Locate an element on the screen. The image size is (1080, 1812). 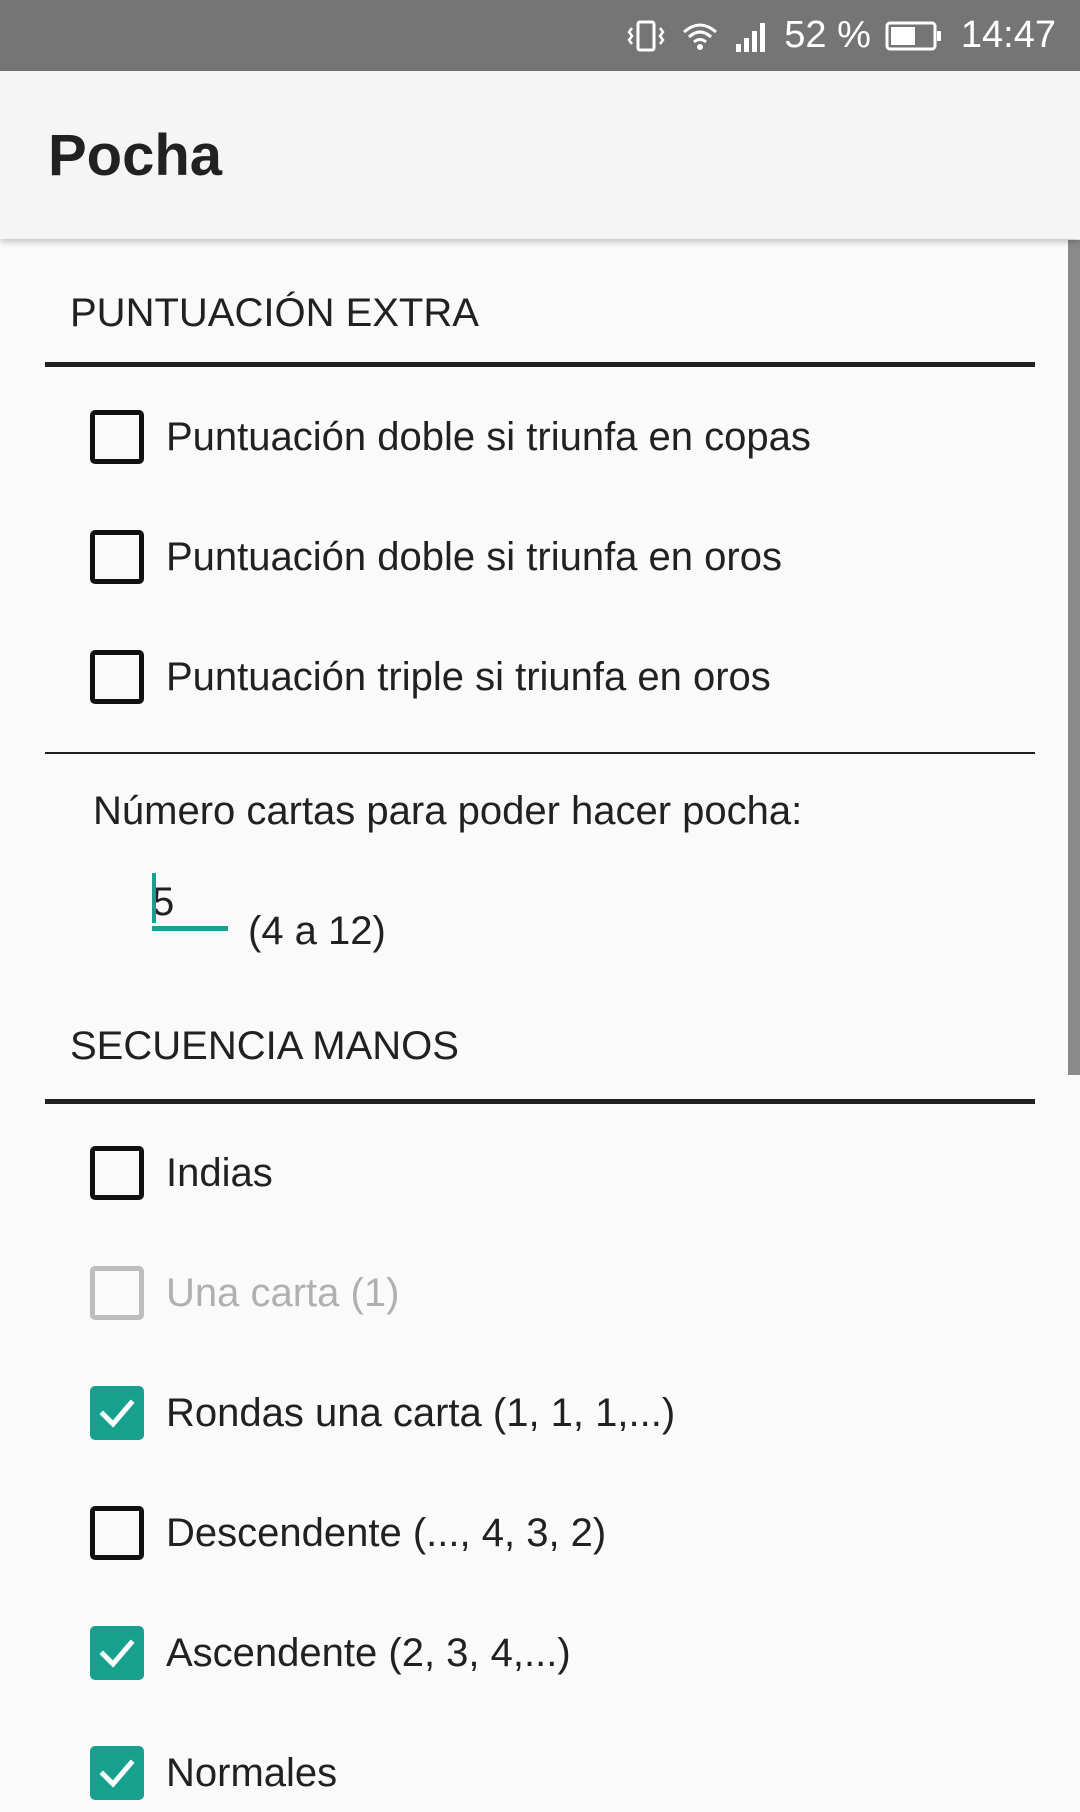
checkbox-ascendente is located at coordinates (117, 1653).